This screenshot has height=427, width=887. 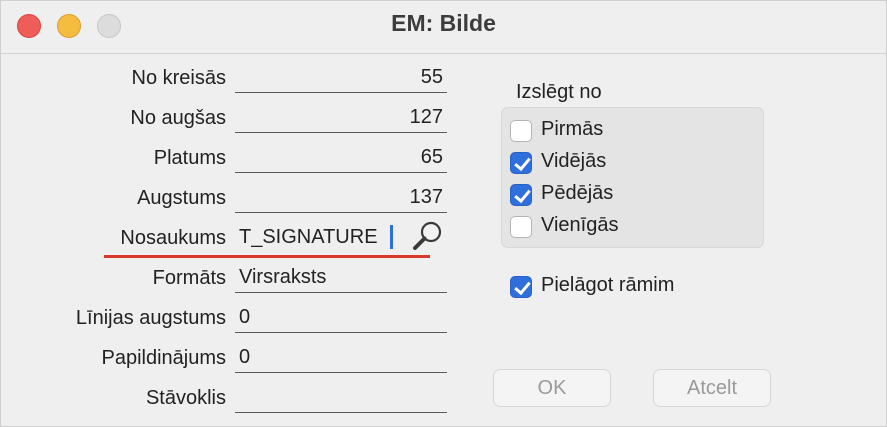 I want to click on checkbox-label: Vienīgās, so click(x=580, y=225).